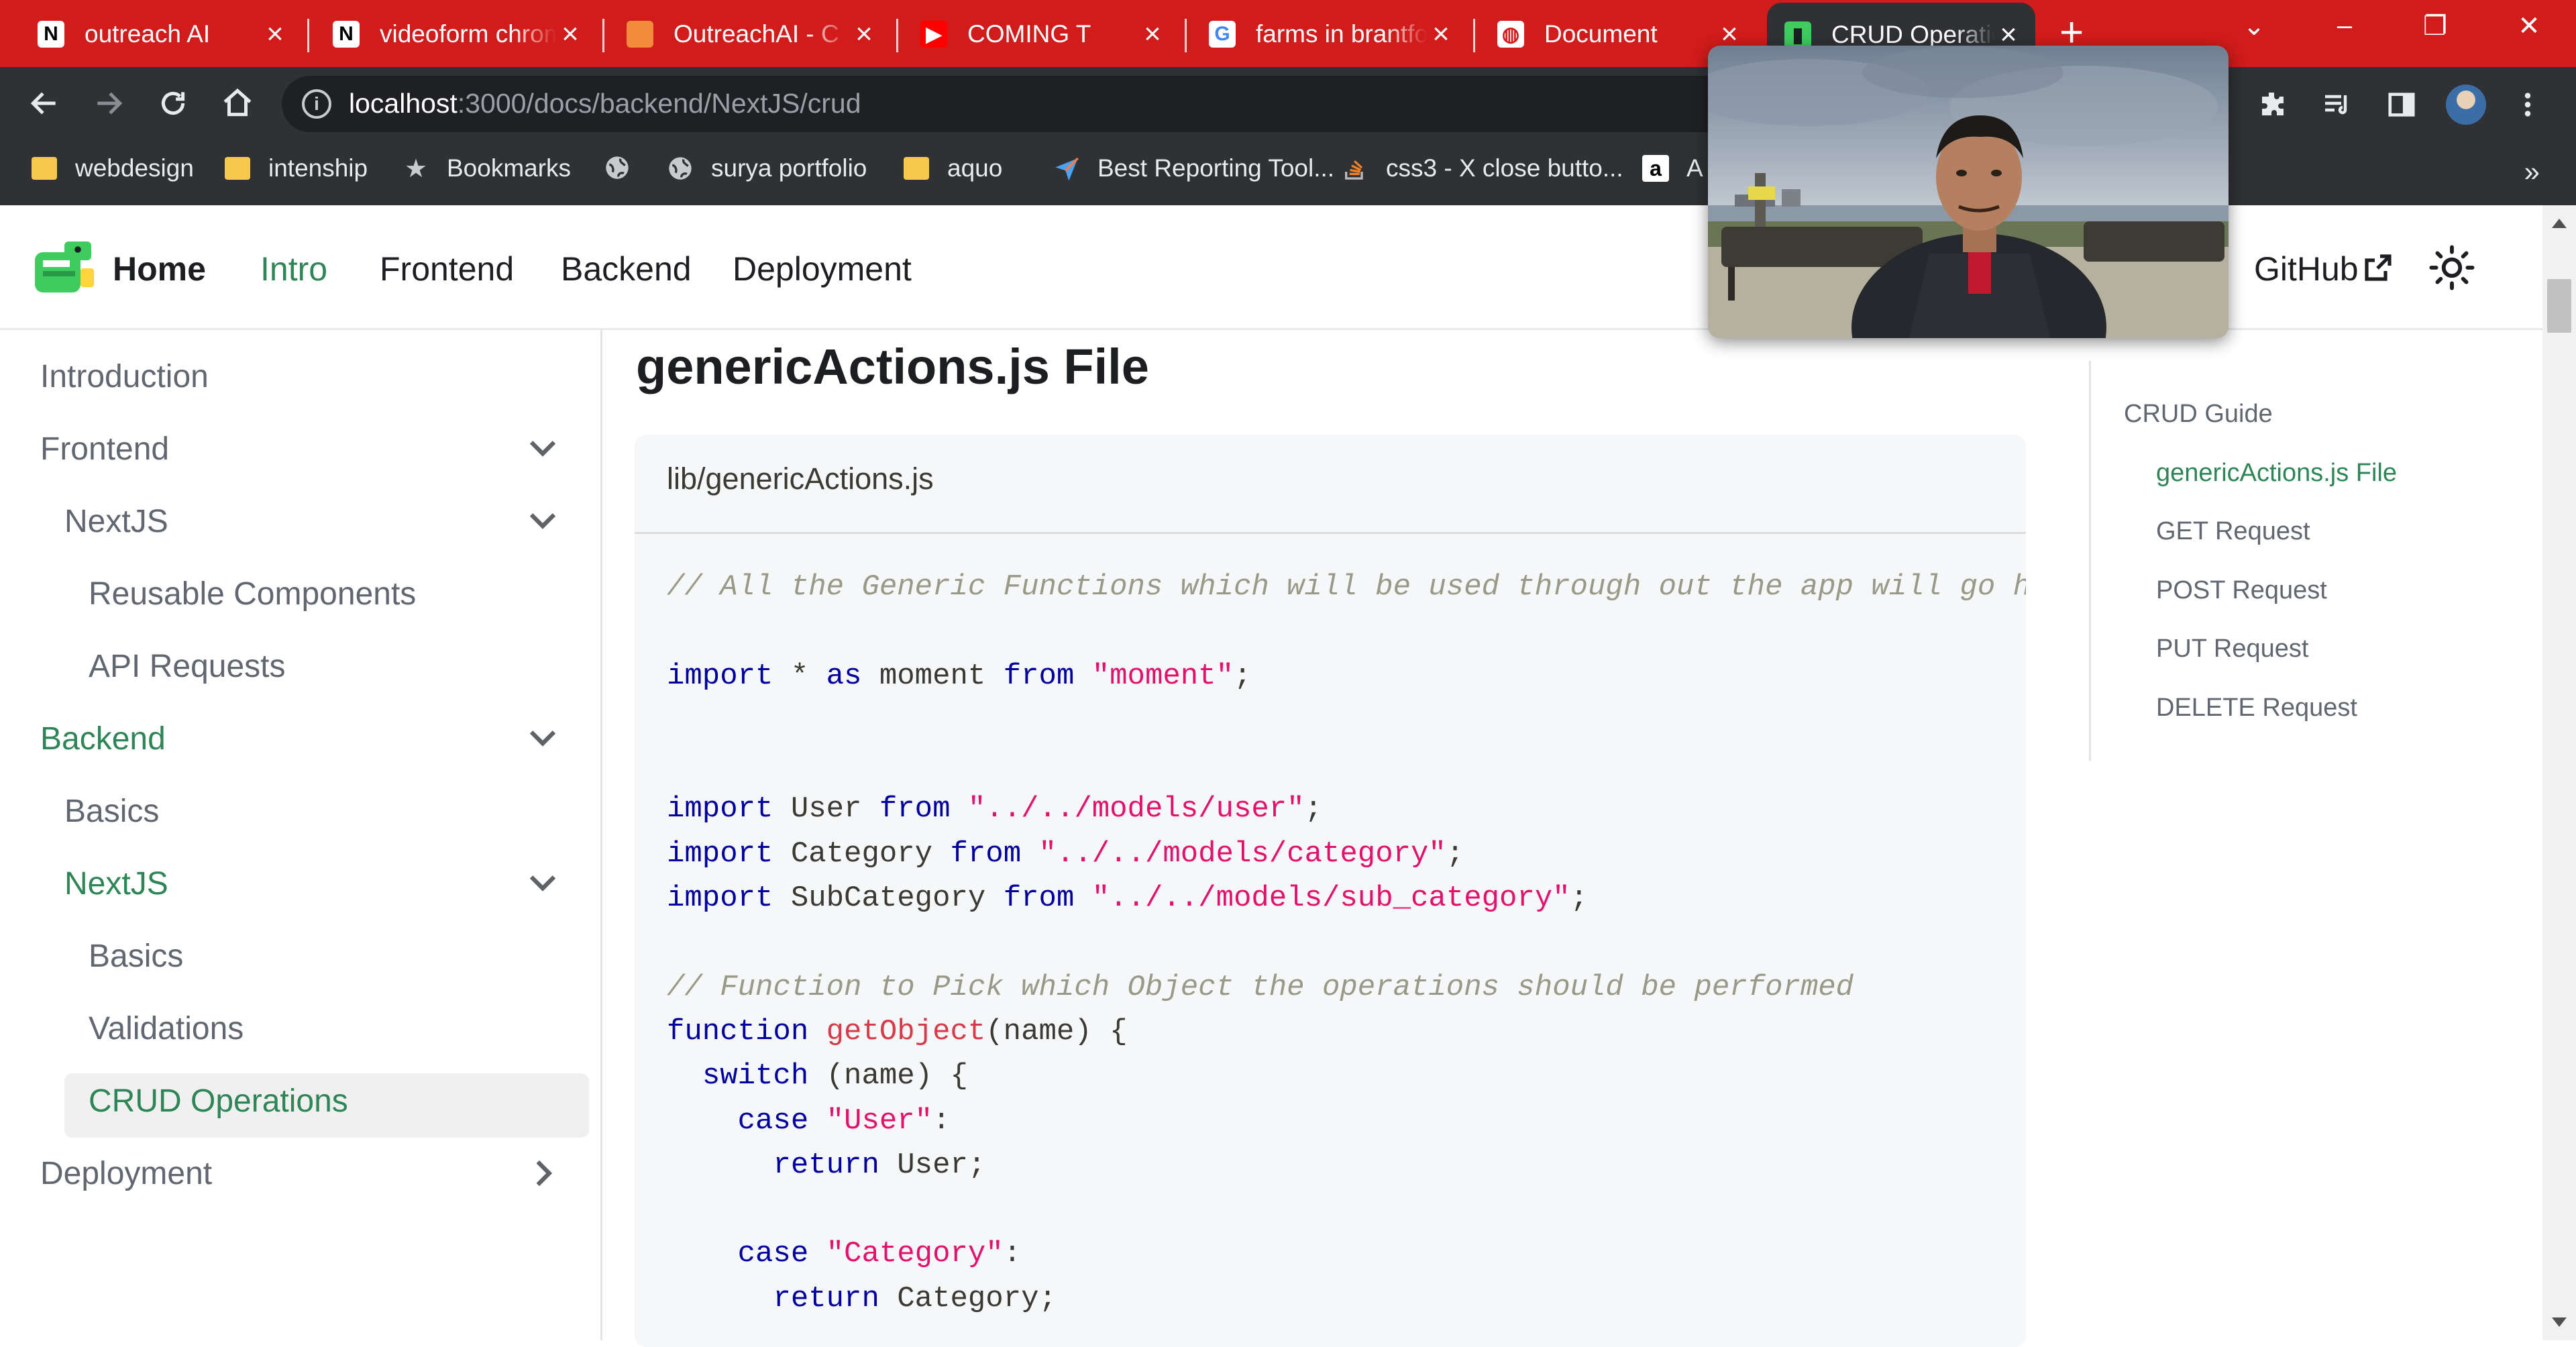 This screenshot has width=2576, height=1347. I want to click on url-text: localhost:3000/docs/backend/NextJS/crud, so click(605, 103).